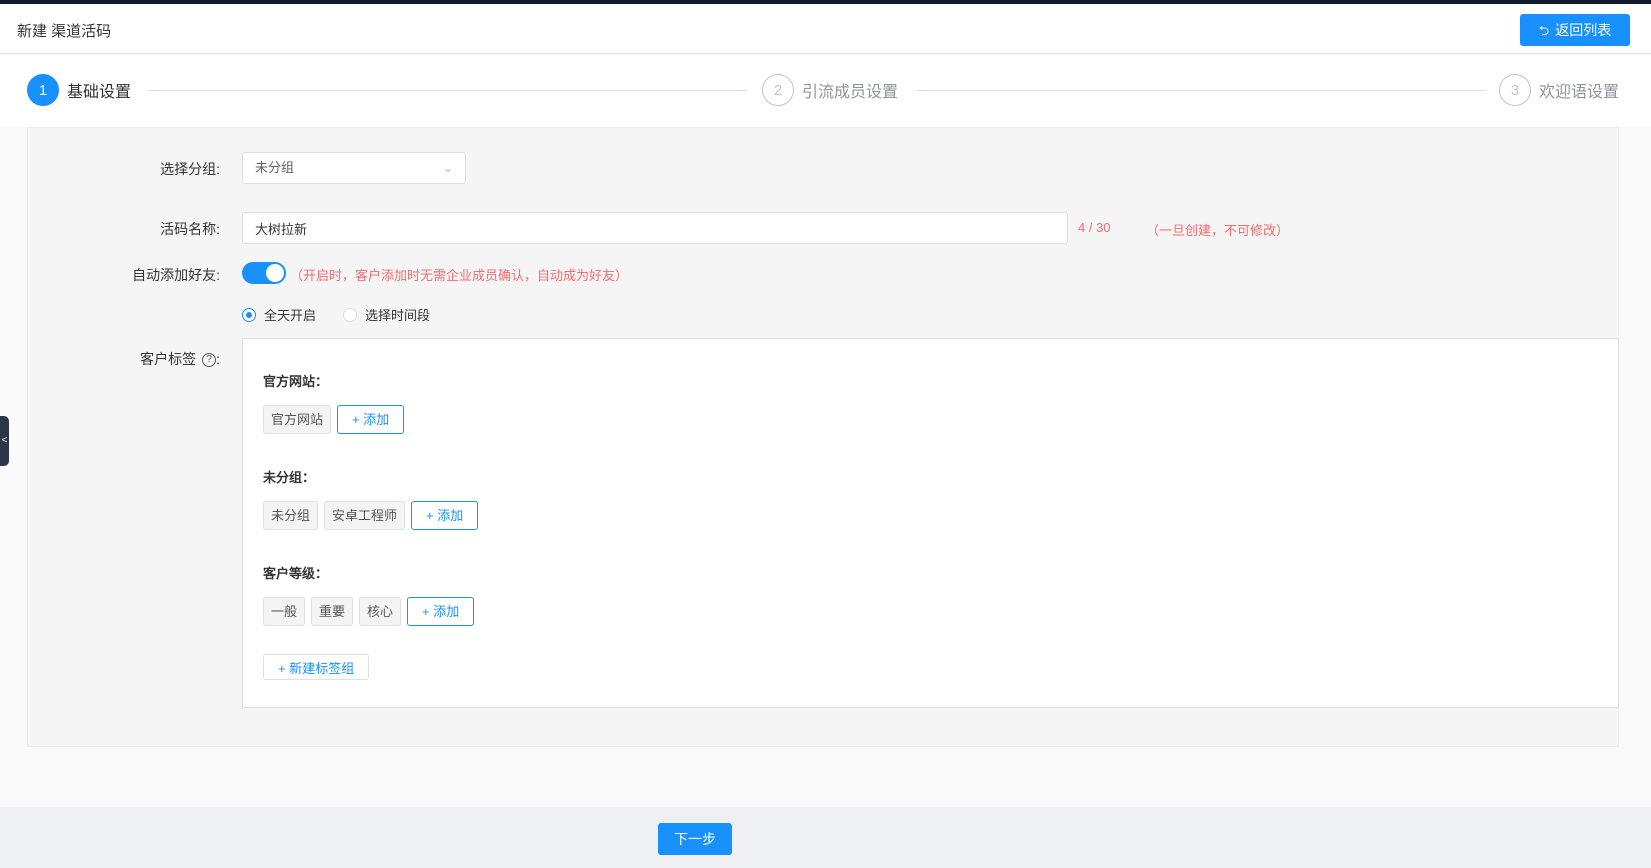  I want to click on tag-item: 核心, so click(380, 611).